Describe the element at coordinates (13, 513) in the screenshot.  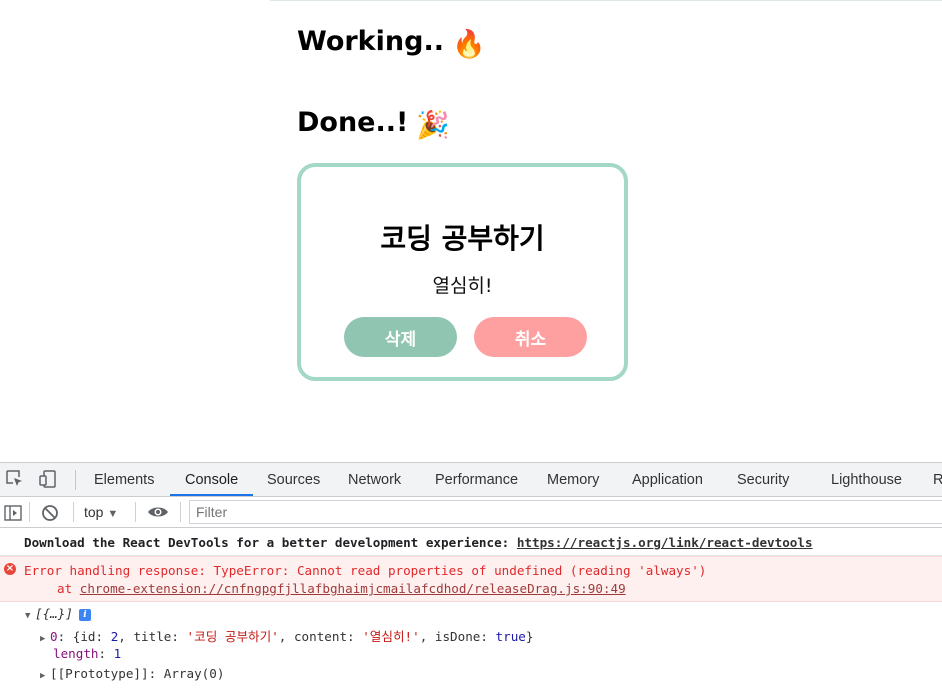
I see `show-sidebar-icon` at that location.